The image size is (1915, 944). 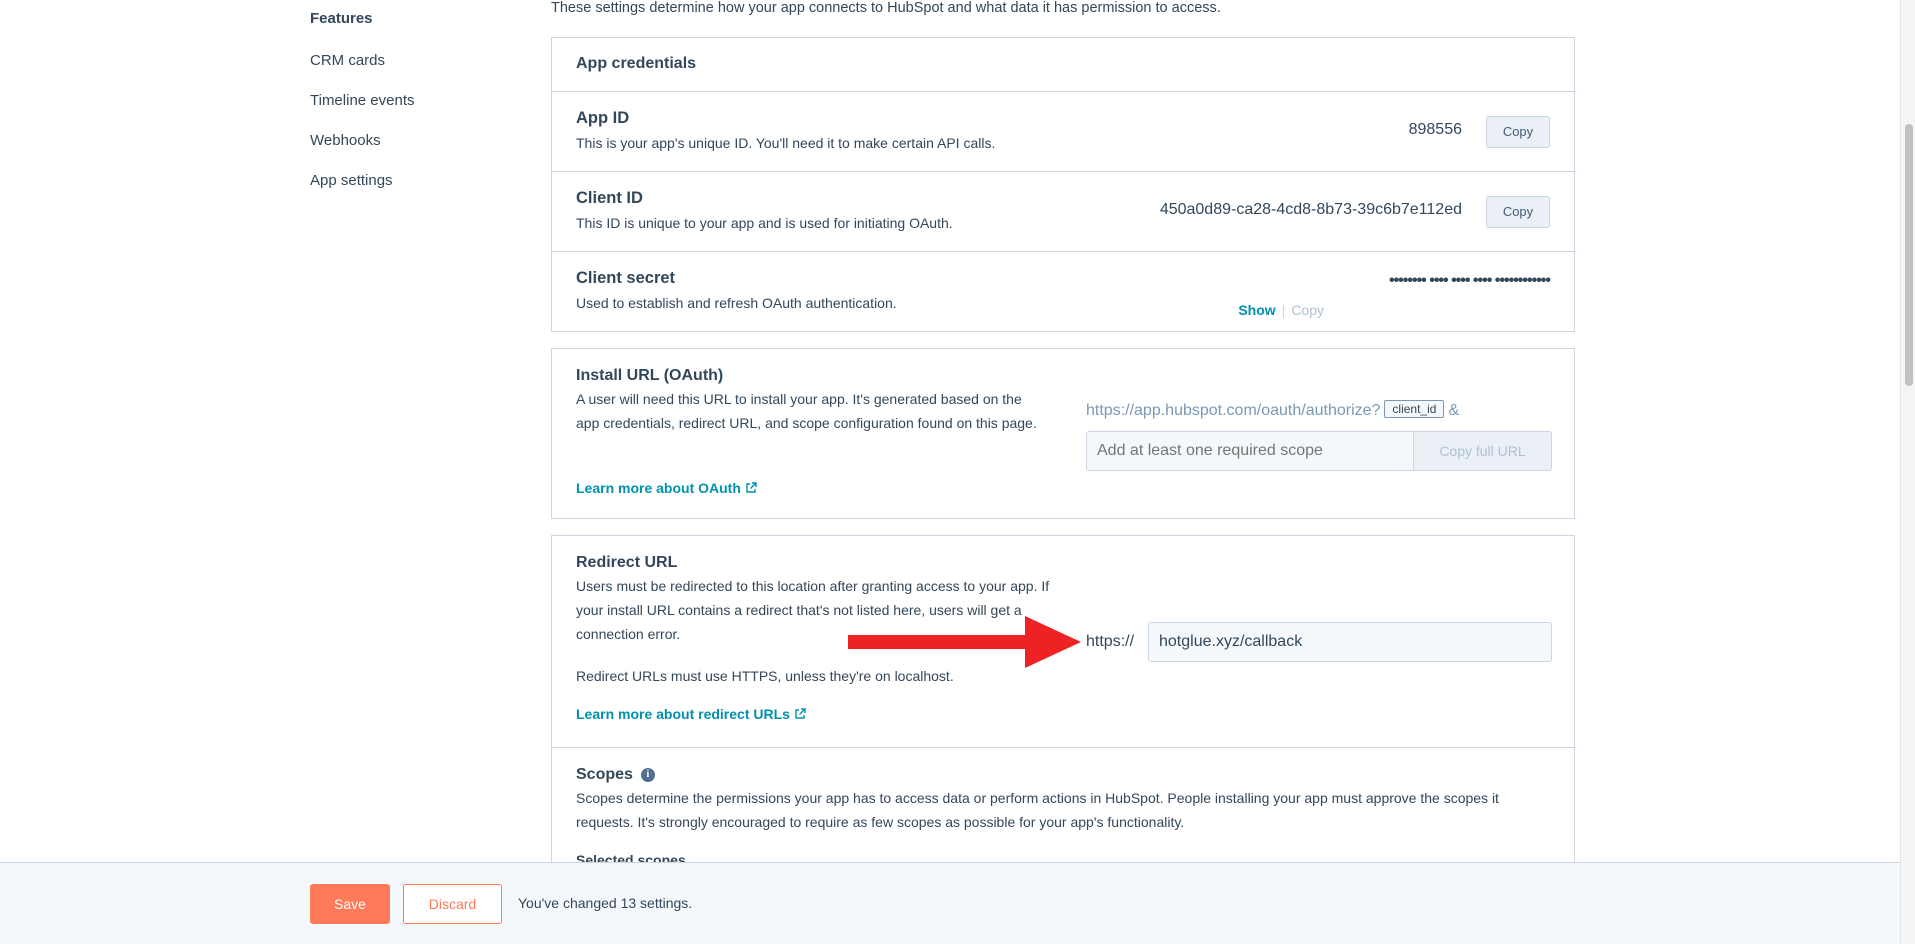 I want to click on install-base-url: https://app.hubspot.com/oauth/authorize?, so click(x=1233, y=410).